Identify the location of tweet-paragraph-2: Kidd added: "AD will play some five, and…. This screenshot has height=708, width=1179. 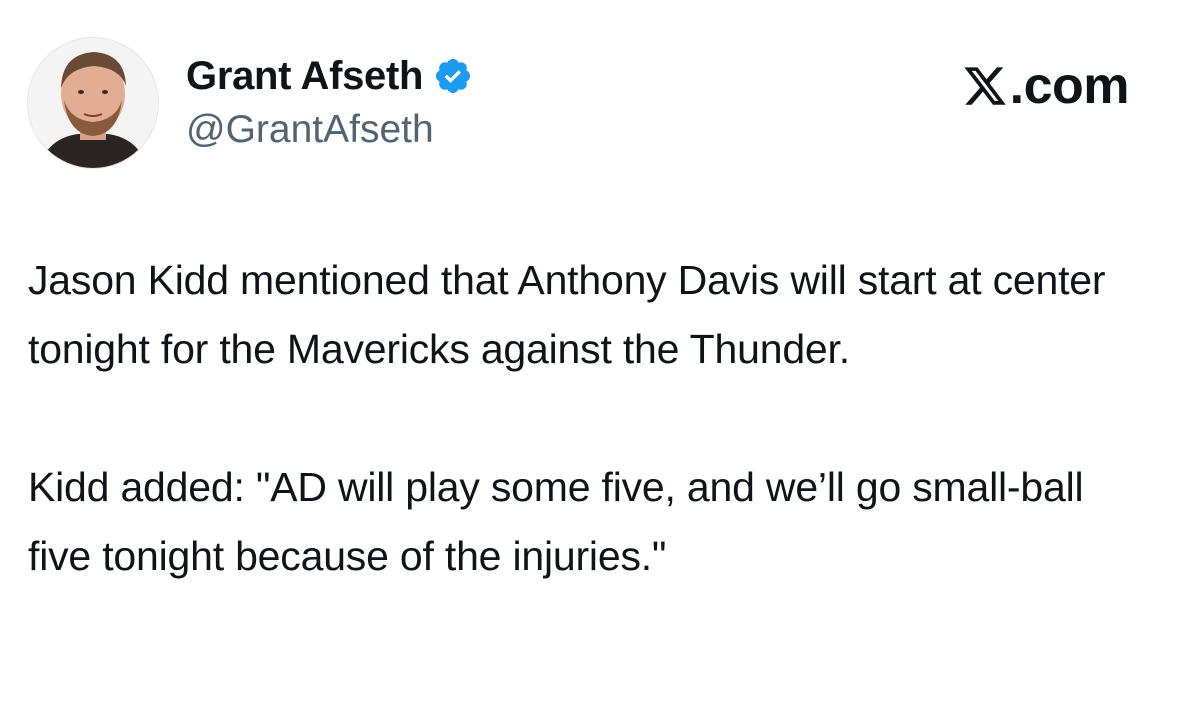
(556, 521).